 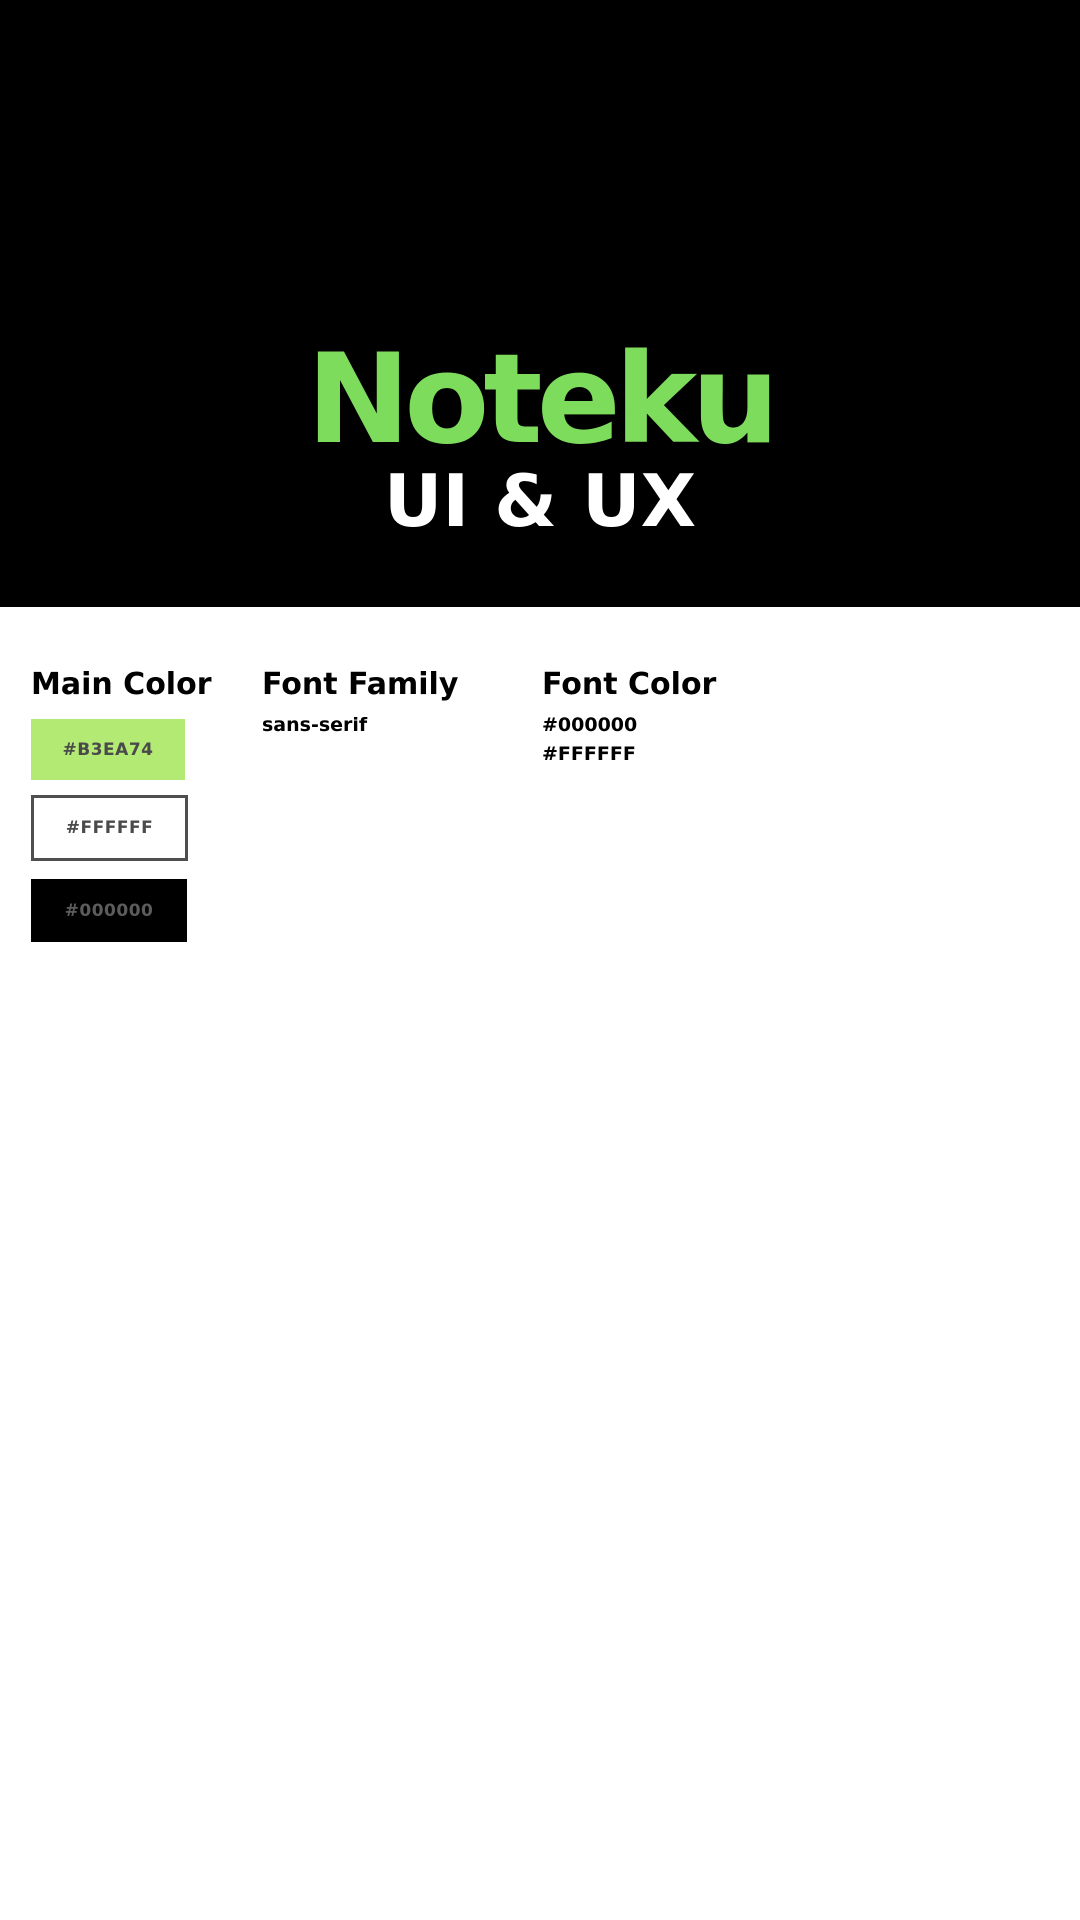 What do you see at coordinates (629, 684) in the screenshot?
I see `font-color-heading: Font Color` at bounding box center [629, 684].